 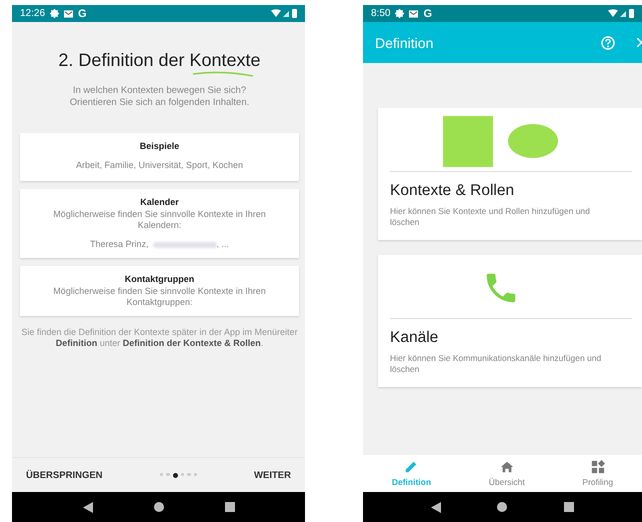 I want to click on highlighted-word: Kontexte, so click(x=225, y=60).